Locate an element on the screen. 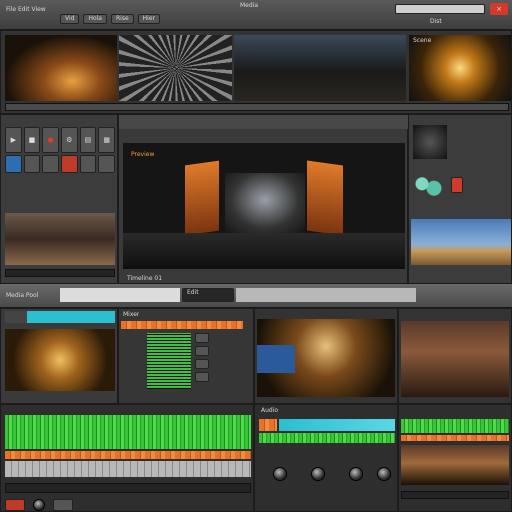  close-label: × is located at coordinates (499, 9).